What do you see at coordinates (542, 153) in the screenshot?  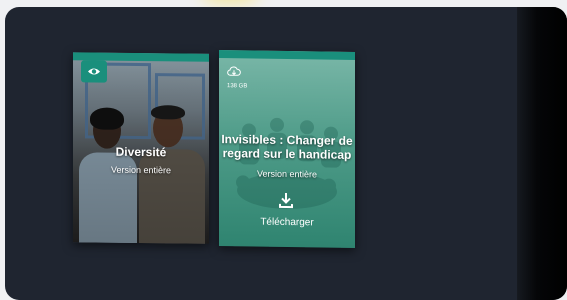 I see `panel-edge` at bounding box center [542, 153].